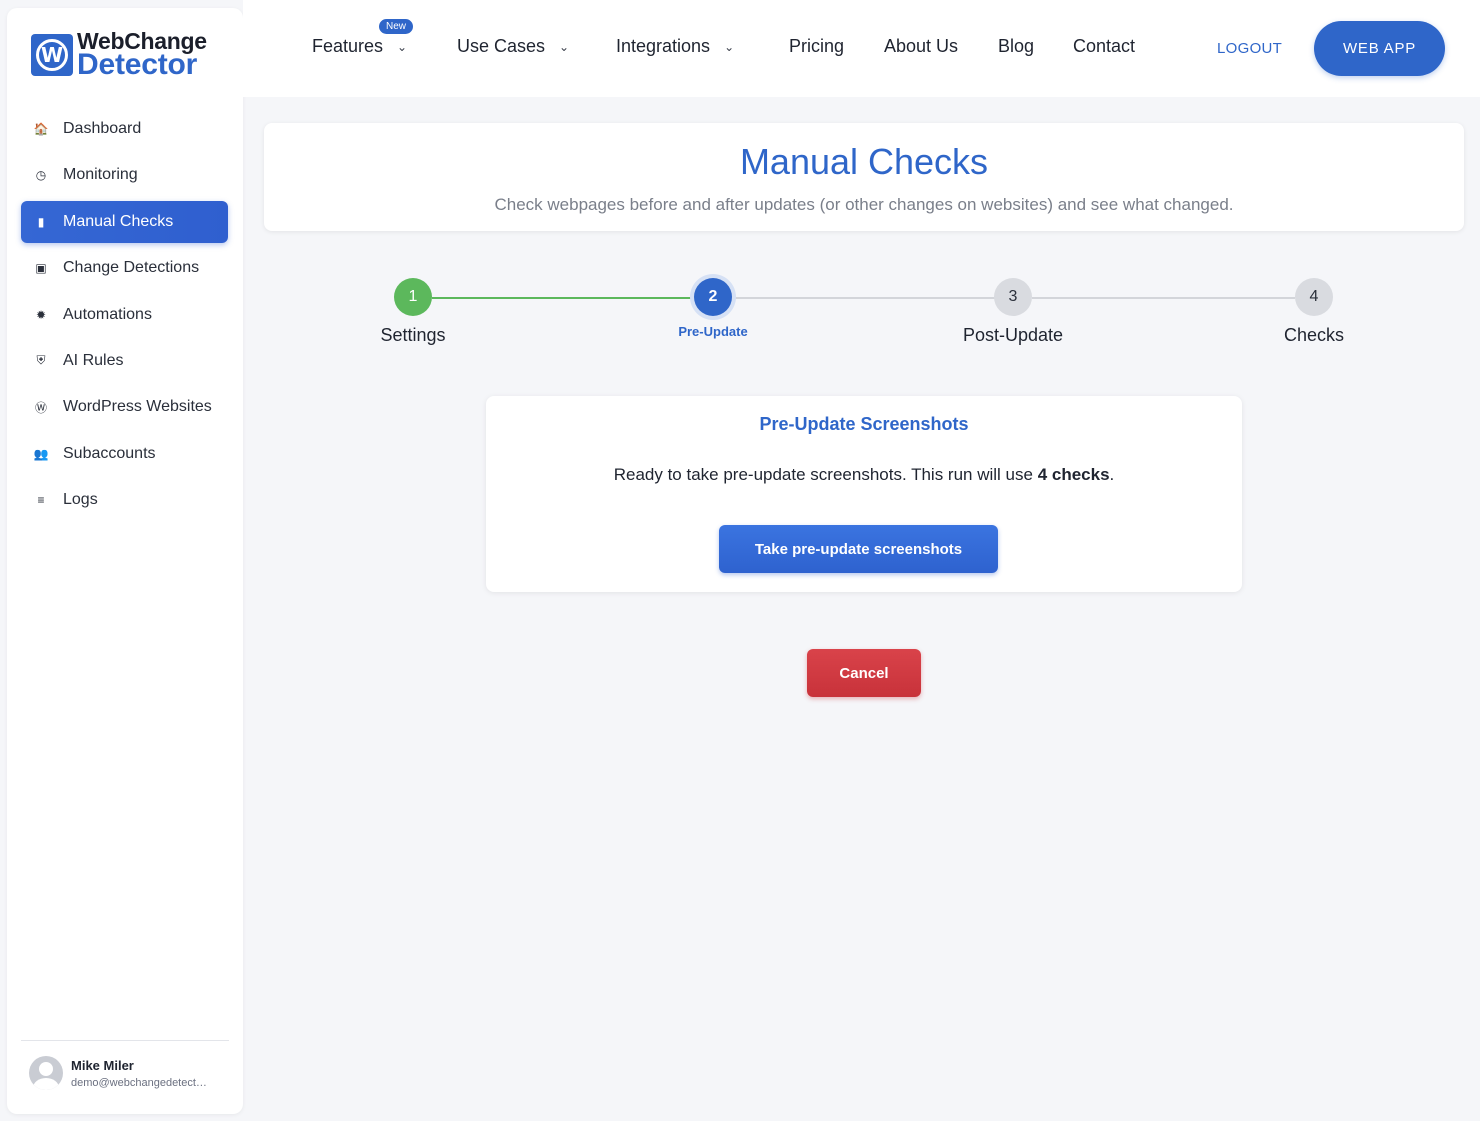  I want to click on step-1-indicator: 1, so click(413, 297).